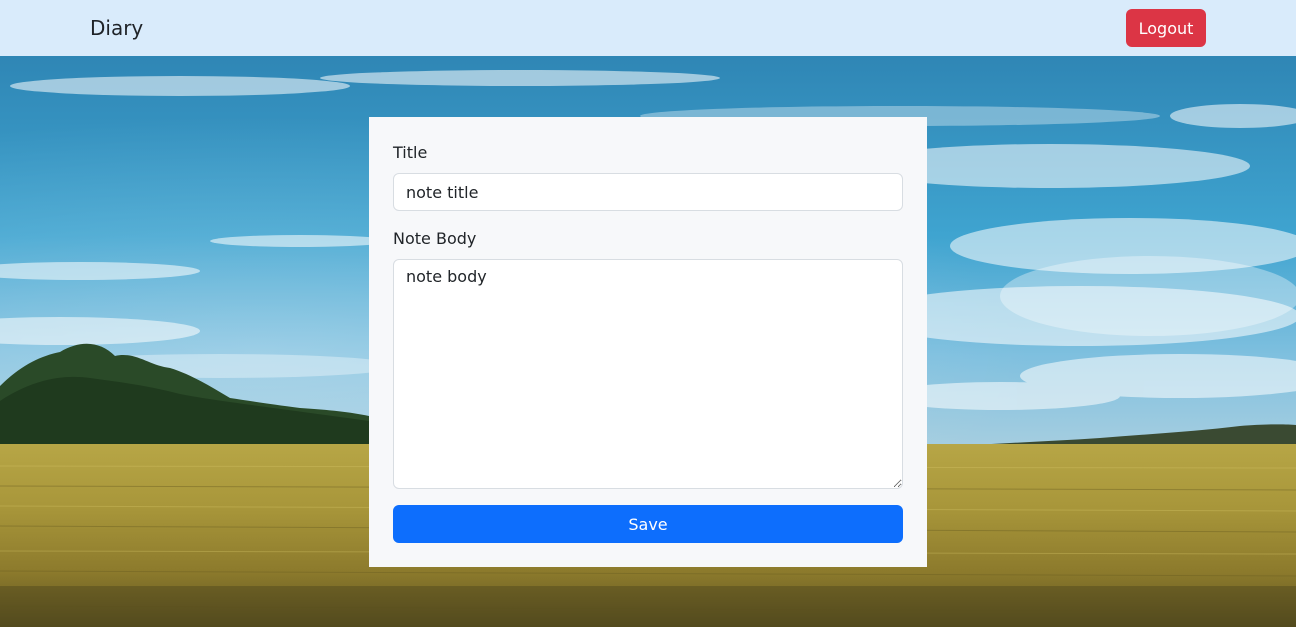 The width and height of the screenshot is (1296, 627). Describe the element at coordinates (1166, 28) in the screenshot. I see `logout-button: Logout` at that location.